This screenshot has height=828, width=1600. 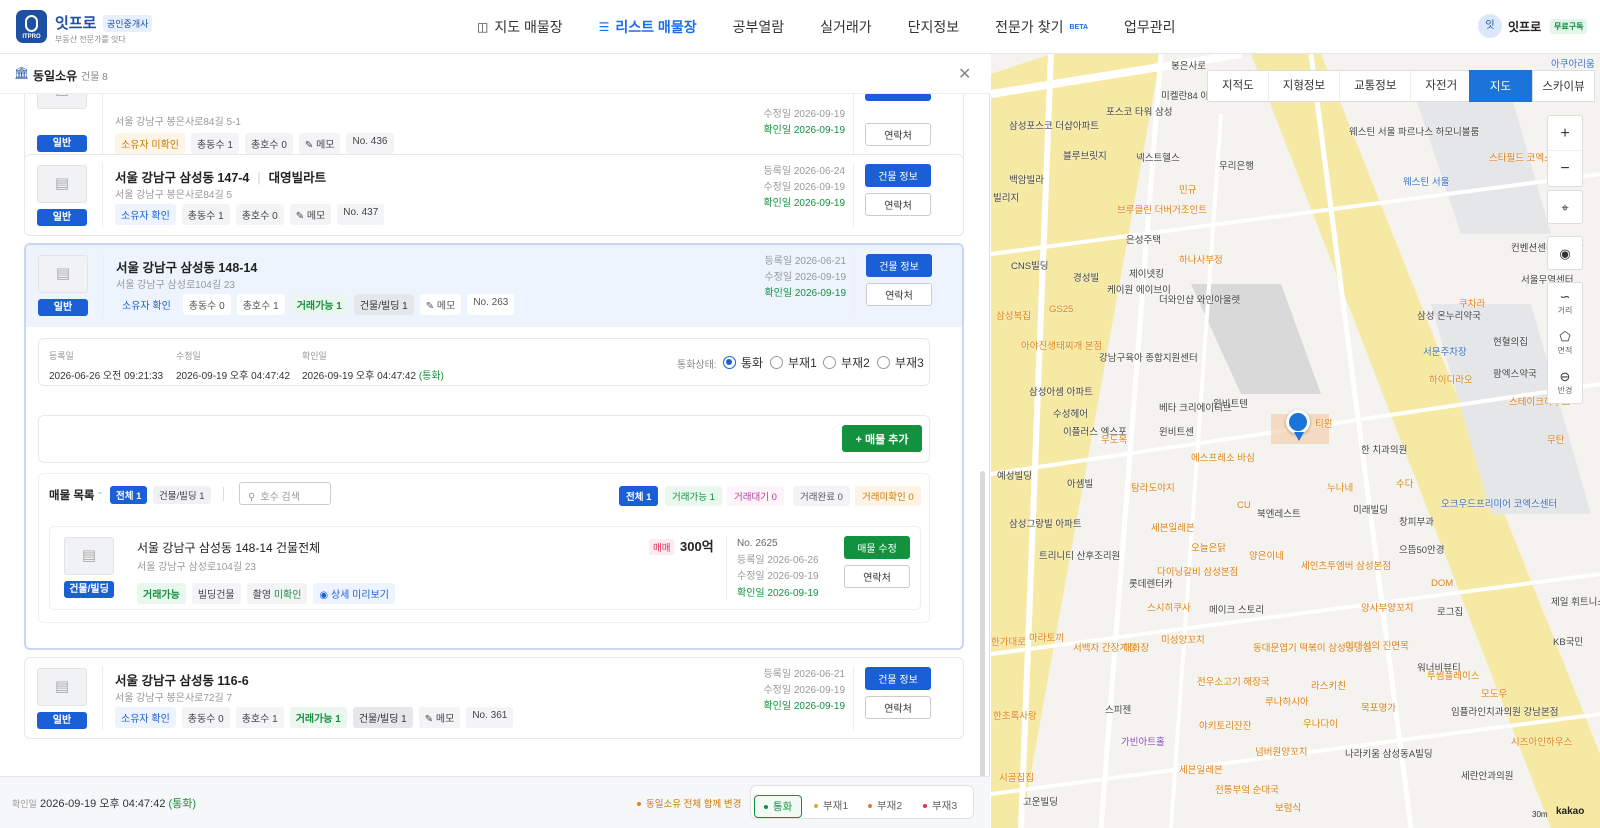 I want to click on card-title: 서울 강남구 삼성동 147-4 | 대영빌라트, so click(x=220, y=176).